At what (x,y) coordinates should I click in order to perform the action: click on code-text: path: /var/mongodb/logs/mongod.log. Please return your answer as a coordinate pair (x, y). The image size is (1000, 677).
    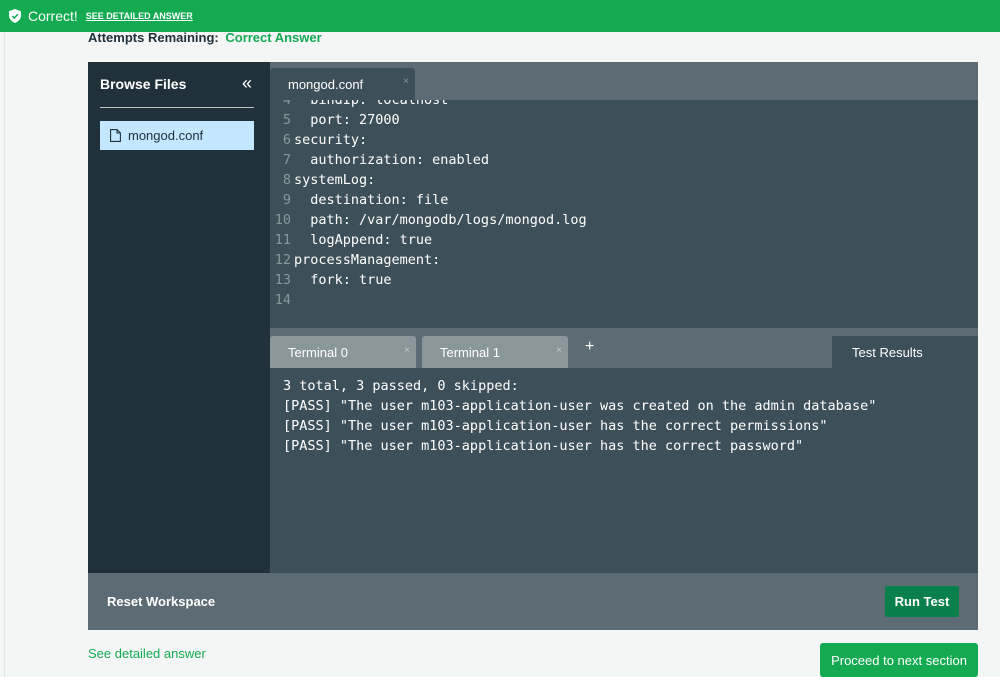
    Looking at the image, I should click on (440, 220).